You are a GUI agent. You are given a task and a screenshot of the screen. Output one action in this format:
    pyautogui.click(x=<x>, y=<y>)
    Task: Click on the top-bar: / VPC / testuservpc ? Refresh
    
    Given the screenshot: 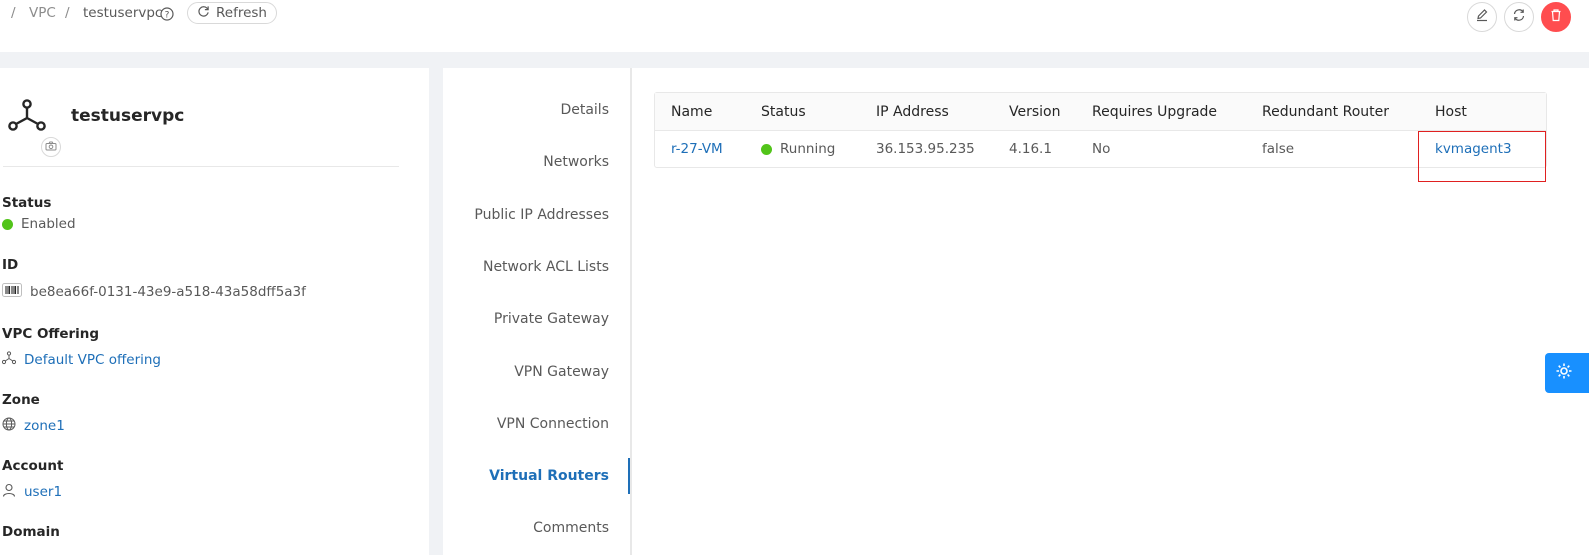 What is the action you would take?
    pyautogui.click(x=794, y=26)
    